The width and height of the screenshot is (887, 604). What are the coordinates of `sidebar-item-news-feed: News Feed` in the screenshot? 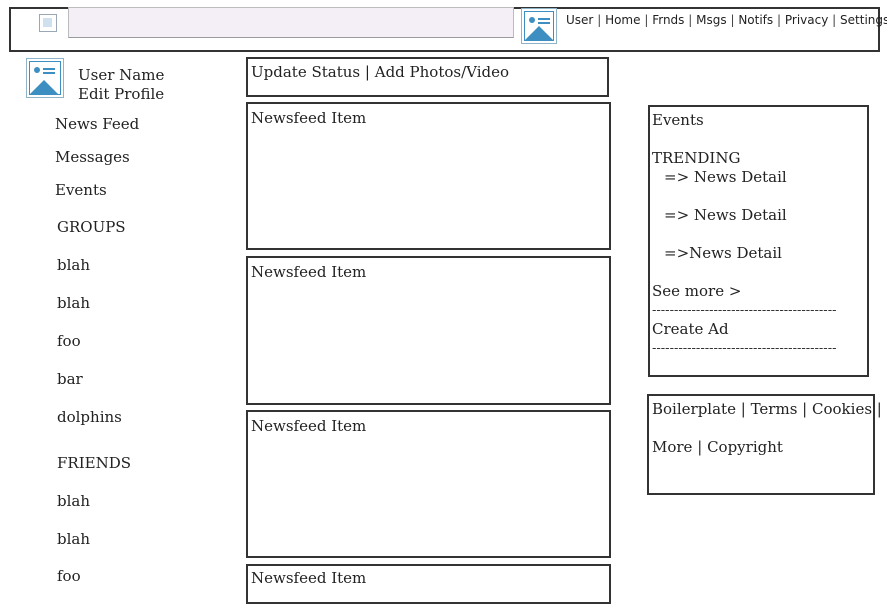 It's located at (97, 124).